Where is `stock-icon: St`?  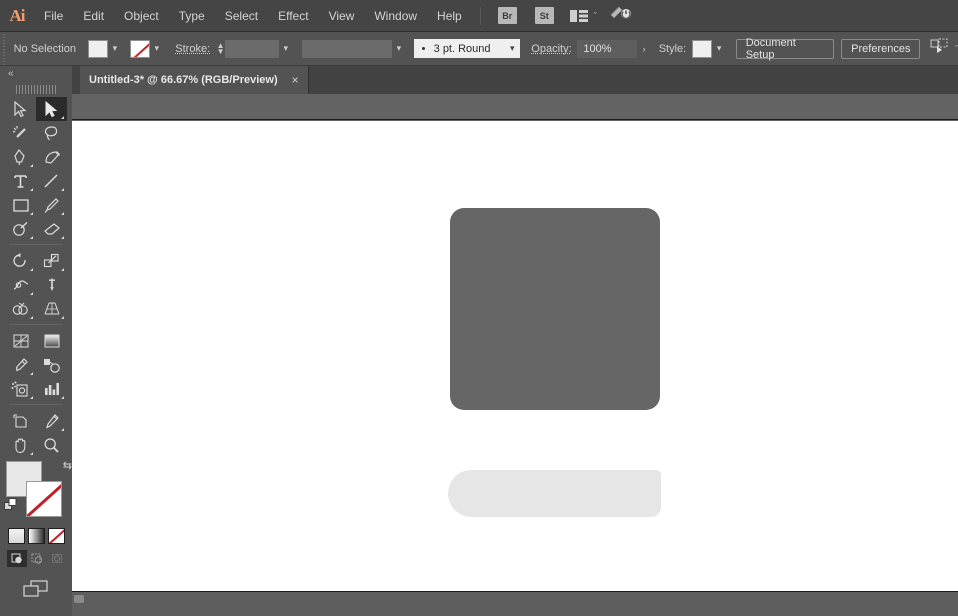 stock-icon: St is located at coordinates (544, 15).